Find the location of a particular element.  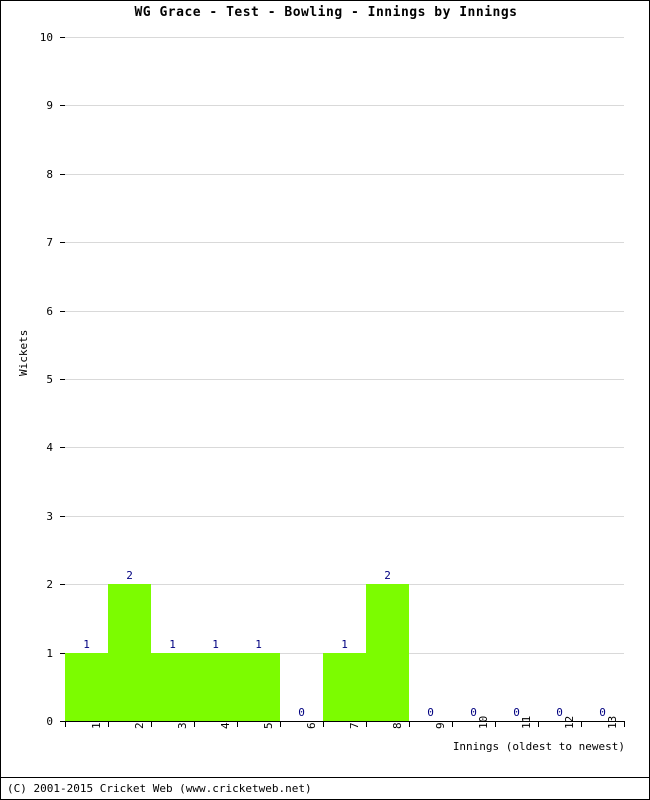

y-axis-tick-label: 3 is located at coordinates (49, 516).